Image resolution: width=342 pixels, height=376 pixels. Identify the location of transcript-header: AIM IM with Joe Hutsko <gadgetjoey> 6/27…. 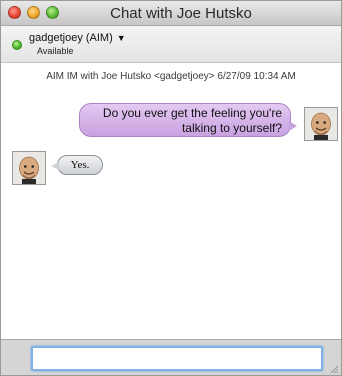
(171, 76).